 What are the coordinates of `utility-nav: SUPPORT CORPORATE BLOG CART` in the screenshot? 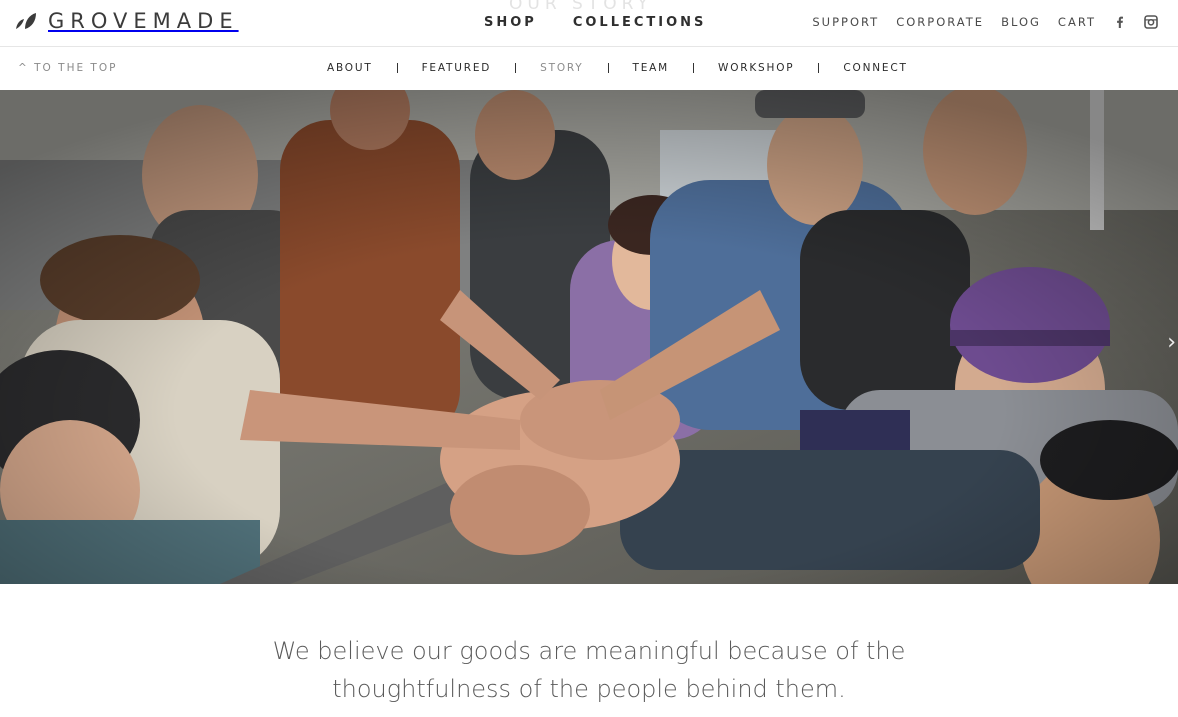 It's located at (985, 22).